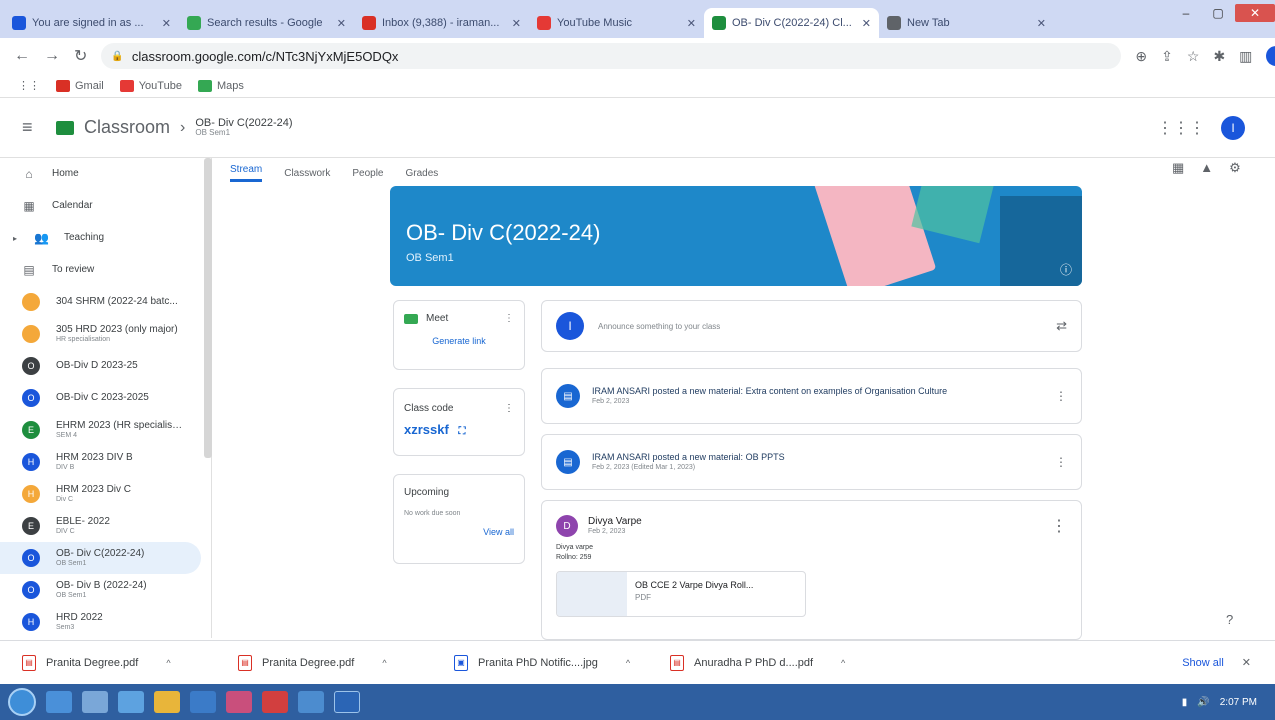  What do you see at coordinates (615, 521) in the screenshot?
I see `student-name: Divya Varpe` at bounding box center [615, 521].